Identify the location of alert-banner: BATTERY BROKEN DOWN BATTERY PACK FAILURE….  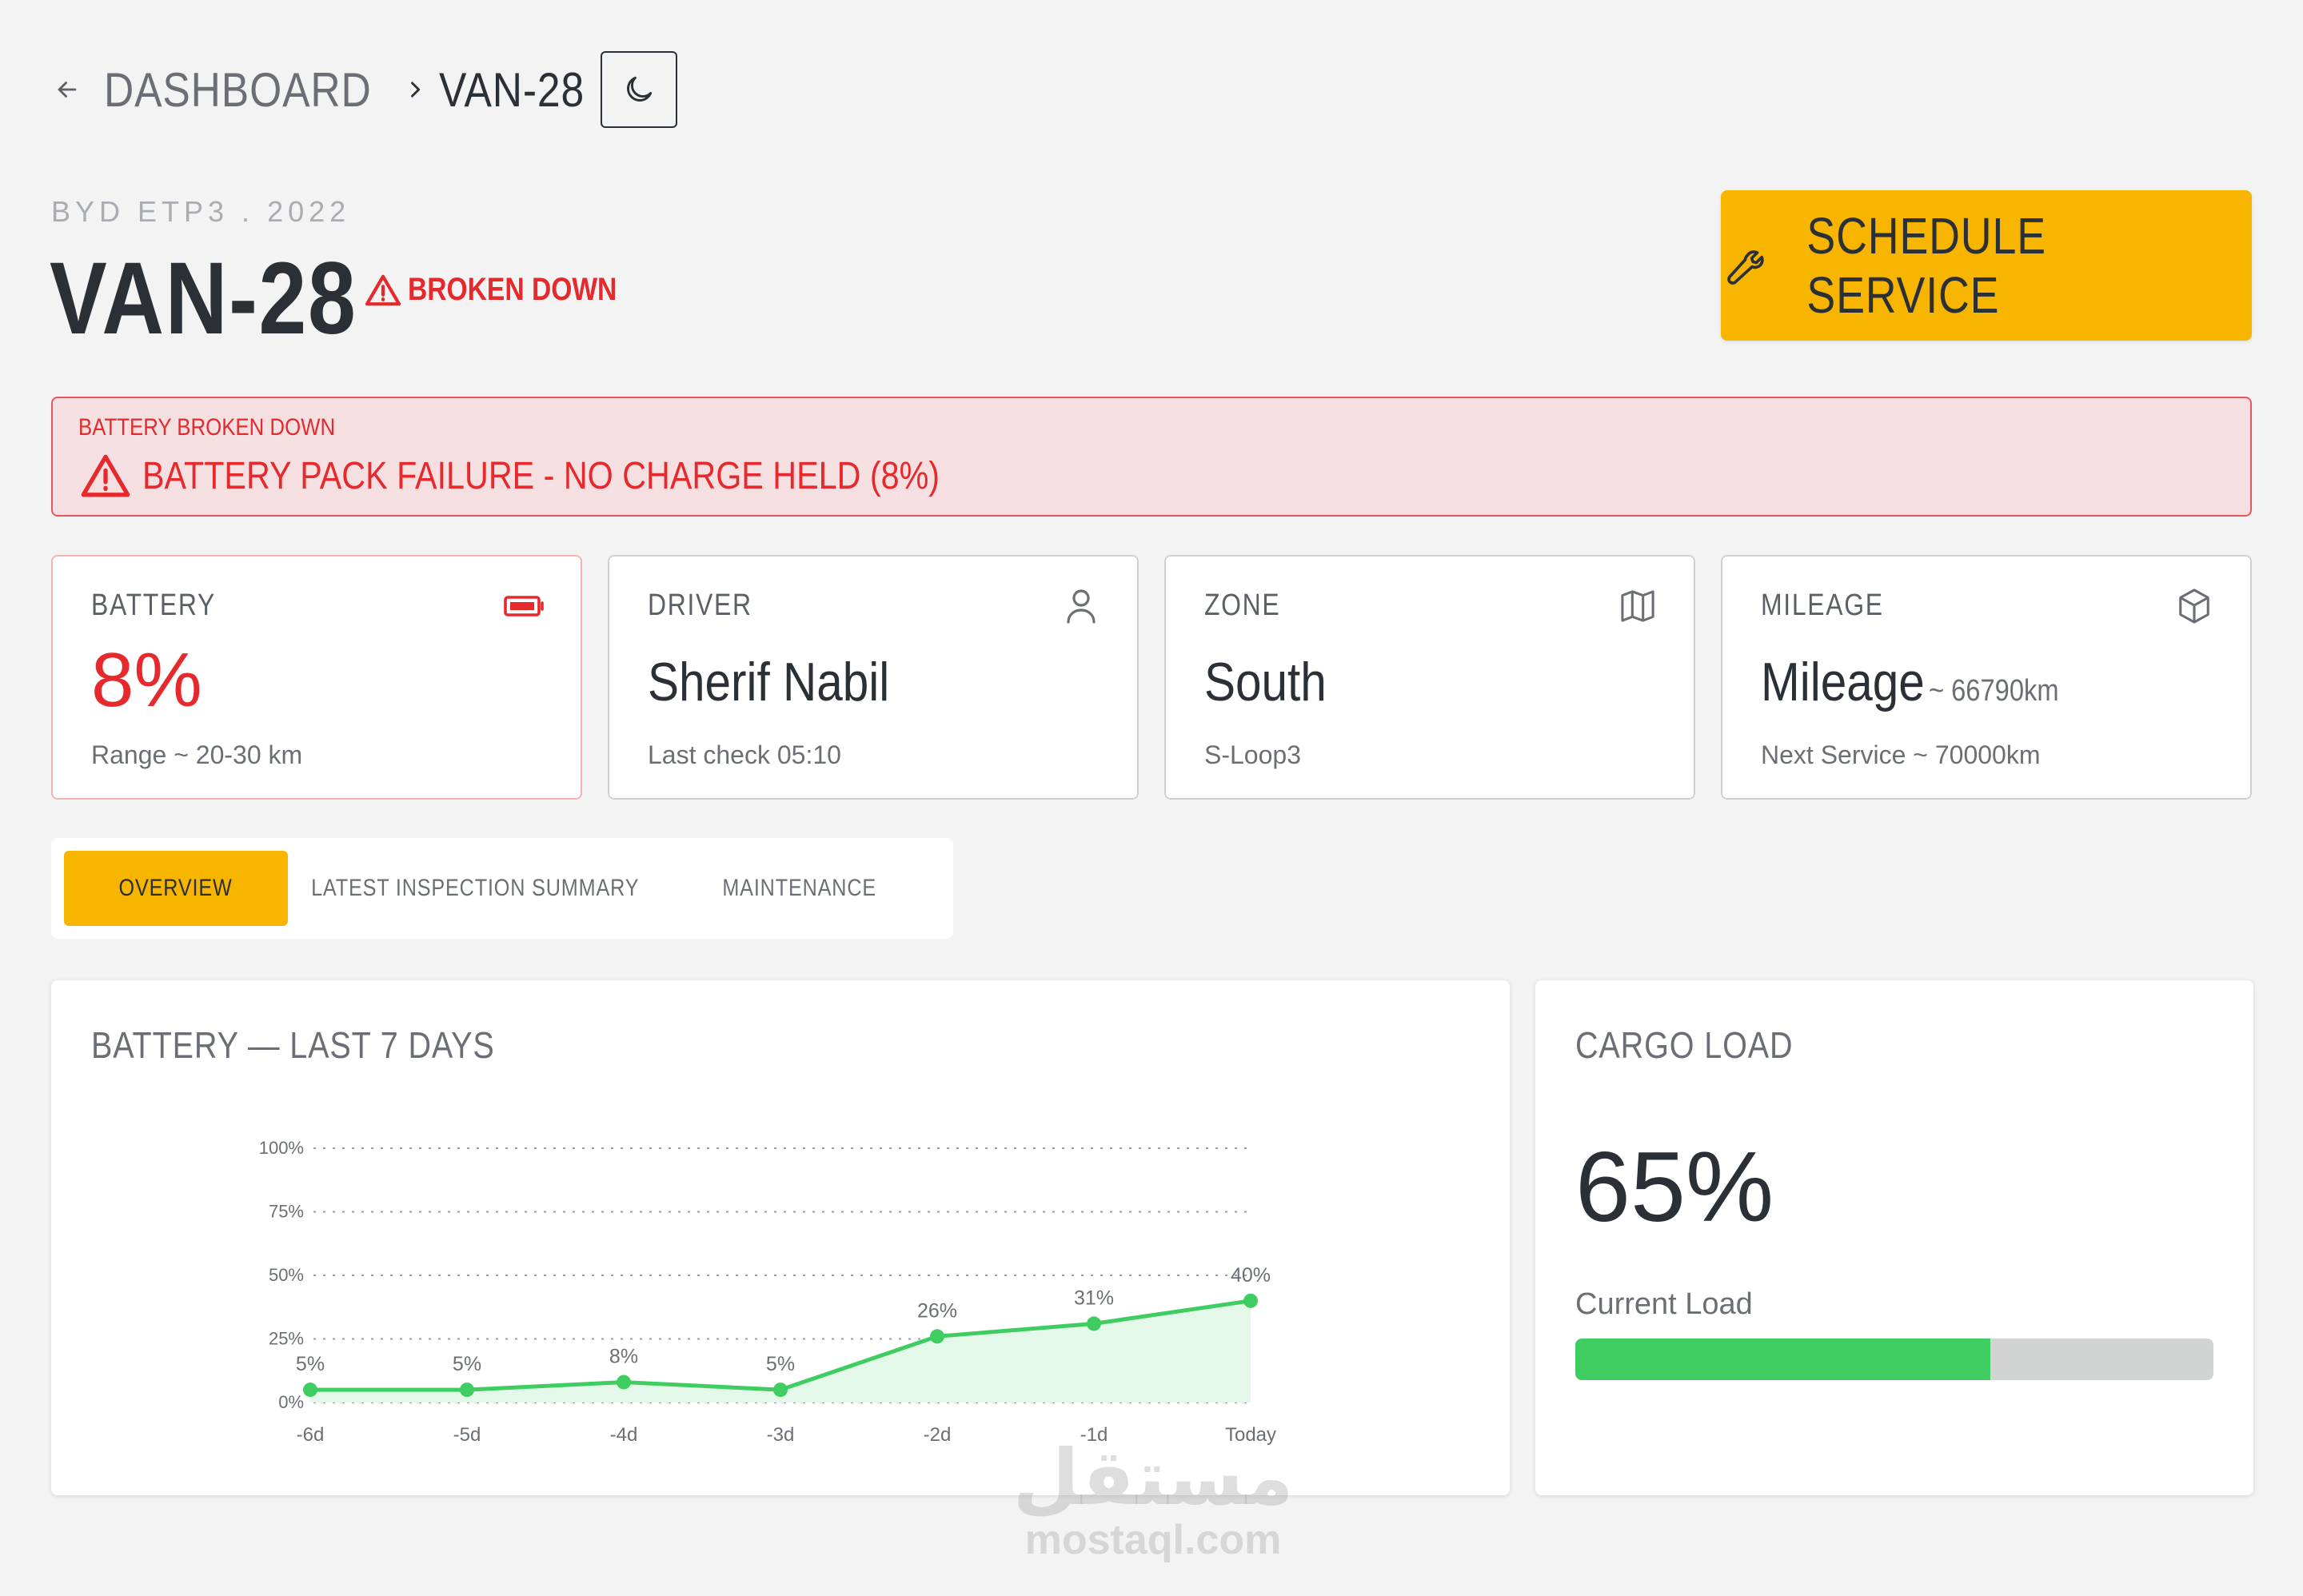
(1151, 457).